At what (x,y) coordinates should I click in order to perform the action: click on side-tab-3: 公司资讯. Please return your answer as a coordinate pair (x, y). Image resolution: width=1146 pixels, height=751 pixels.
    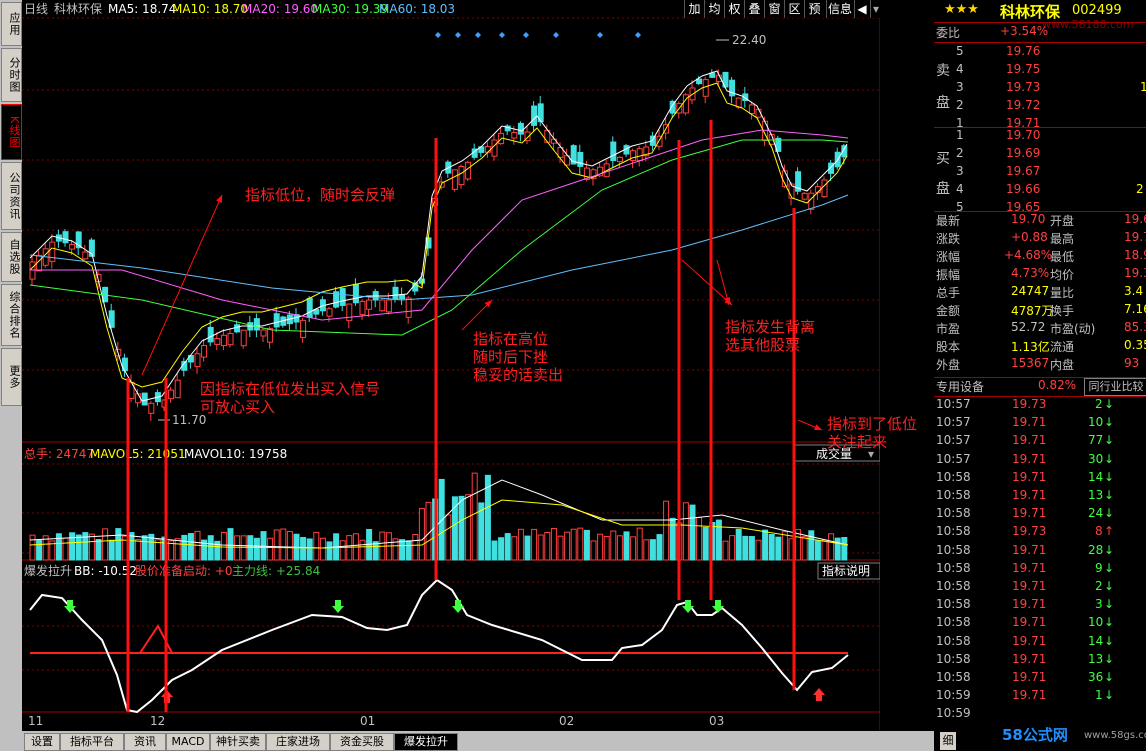
    Looking at the image, I should click on (11, 196).